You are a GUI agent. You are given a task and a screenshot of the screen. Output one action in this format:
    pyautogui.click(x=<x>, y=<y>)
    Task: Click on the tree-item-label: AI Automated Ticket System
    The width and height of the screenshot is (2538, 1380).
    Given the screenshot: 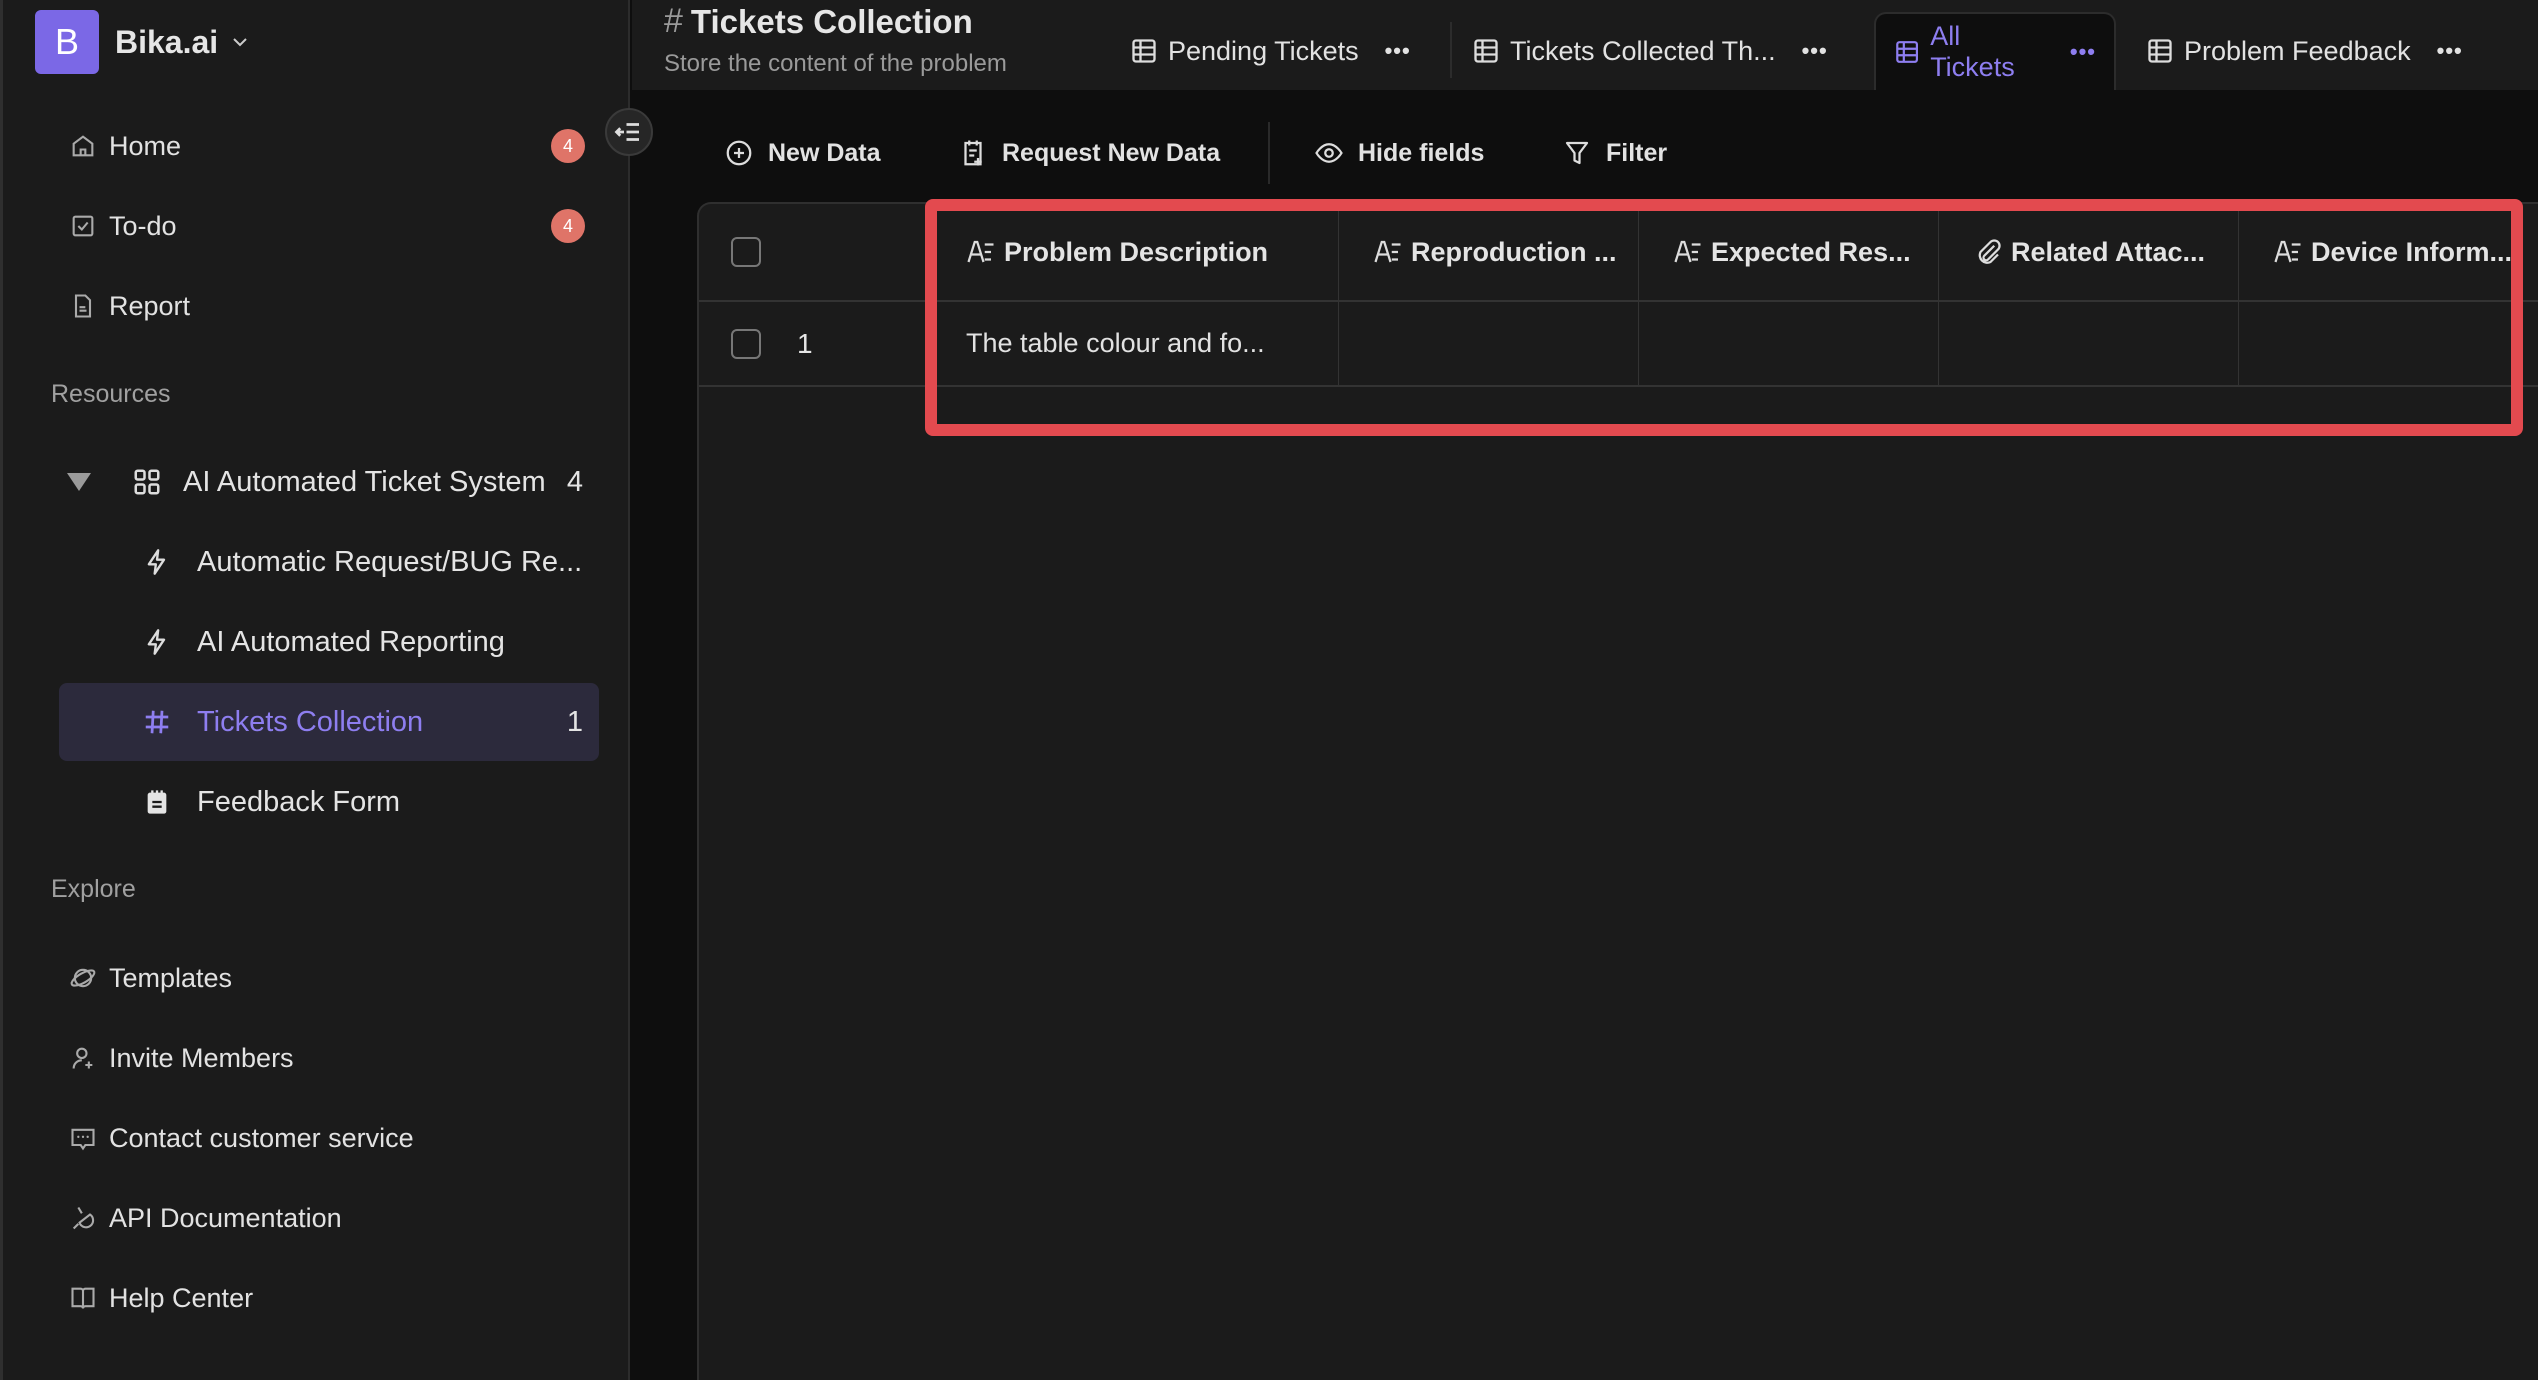 What is the action you would take?
    pyautogui.click(x=364, y=481)
    